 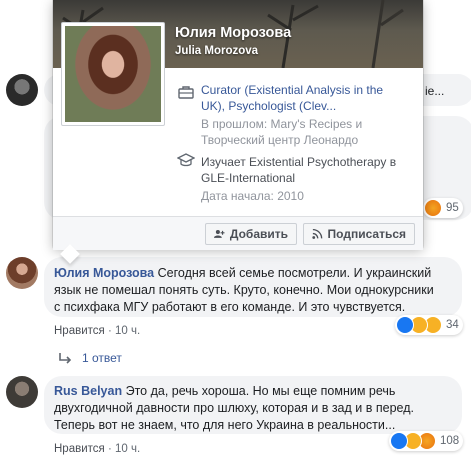 I want to click on comment-actions: Нравится · 10 ч., so click(x=97, y=331).